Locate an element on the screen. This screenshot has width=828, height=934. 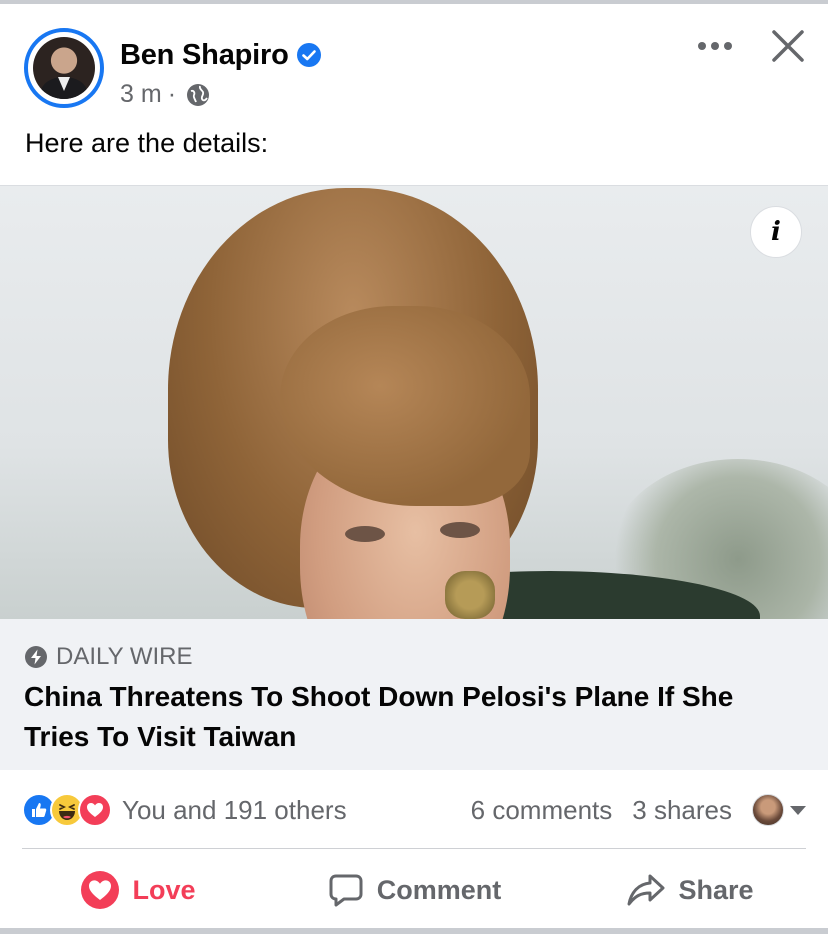
author-avatar is located at coordinates (64, 68).